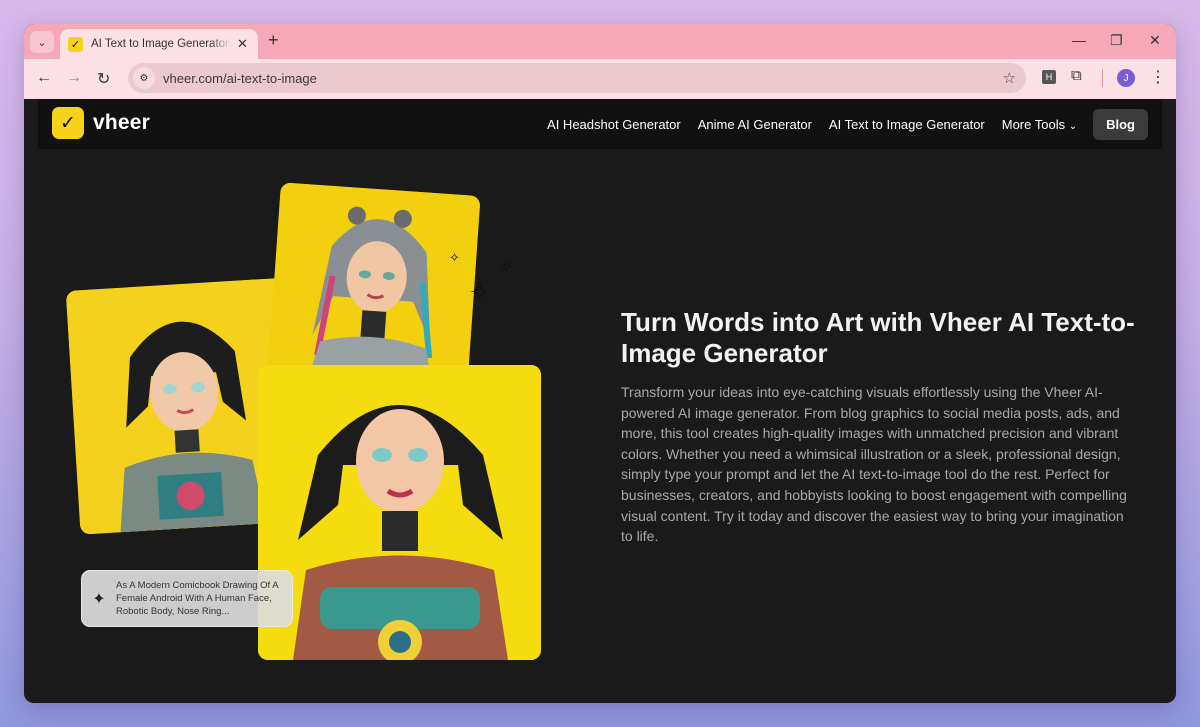 The width and height of the screenshot is (1200, 727). What do you see at coordinates (374, 287) in the screenshot?
I see `sample-image-top` at bounding box center [374, 287].